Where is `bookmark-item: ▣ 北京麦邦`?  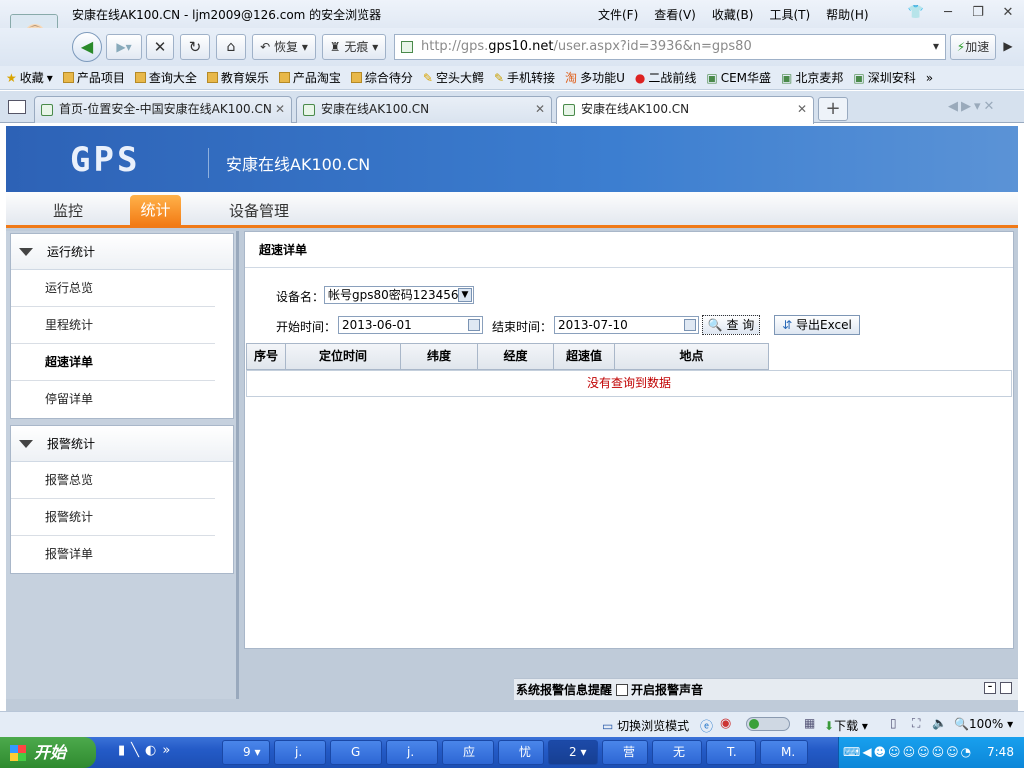
bookmark-item: ▣ 北京麦邦 is located at coordinates (812, 77).